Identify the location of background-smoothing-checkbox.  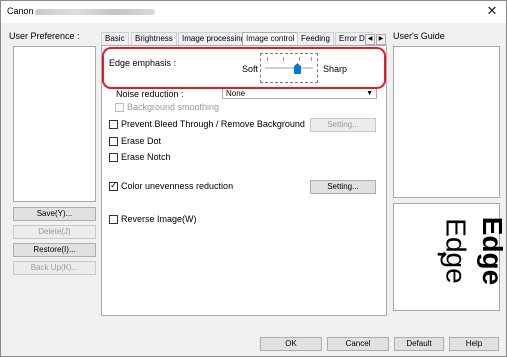
(119, 107).